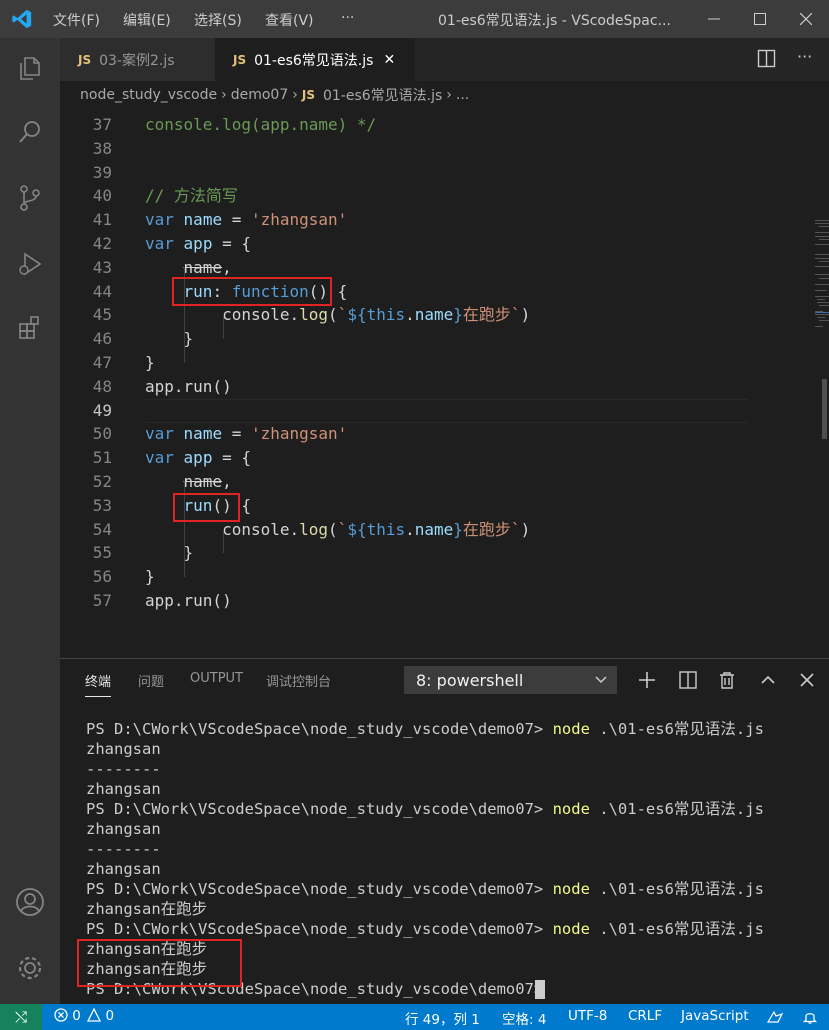  I want to click on trash-icon, so click(727, 680).